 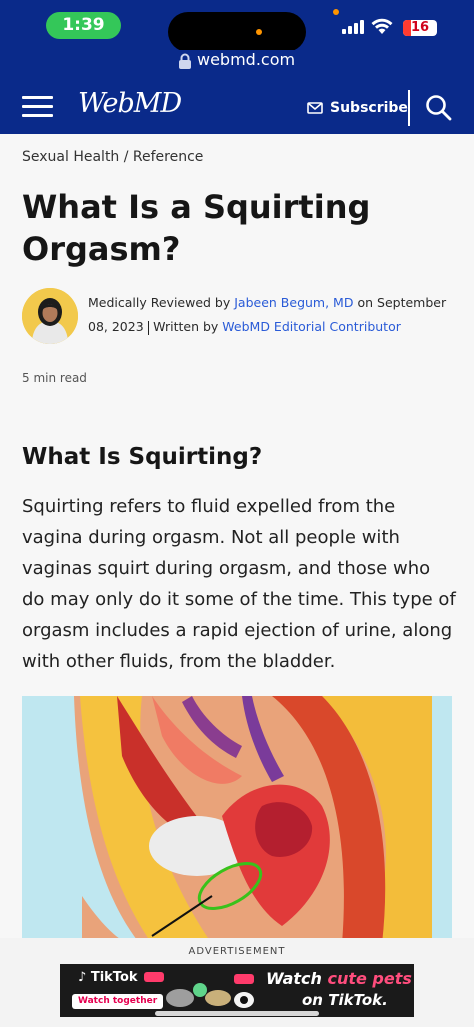 I want to click on address-bar: webmd.com, so click(x=237, y=62).